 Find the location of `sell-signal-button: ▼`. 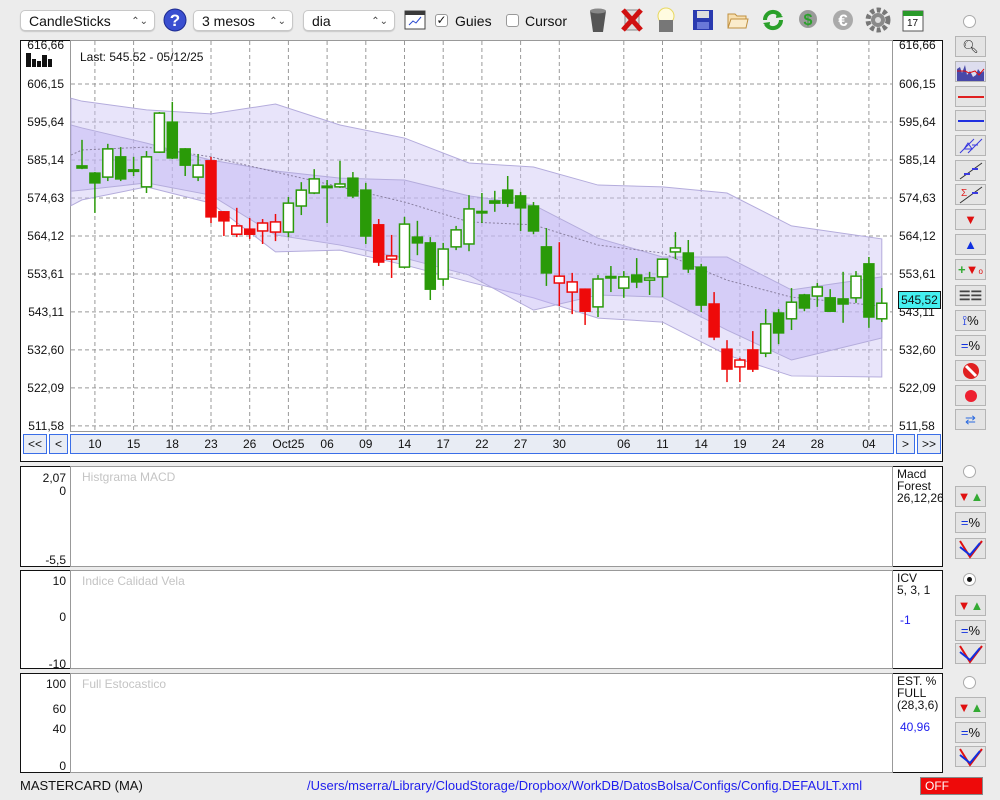

sell-signal-button: ▼ is located at coordinates (970, 219).